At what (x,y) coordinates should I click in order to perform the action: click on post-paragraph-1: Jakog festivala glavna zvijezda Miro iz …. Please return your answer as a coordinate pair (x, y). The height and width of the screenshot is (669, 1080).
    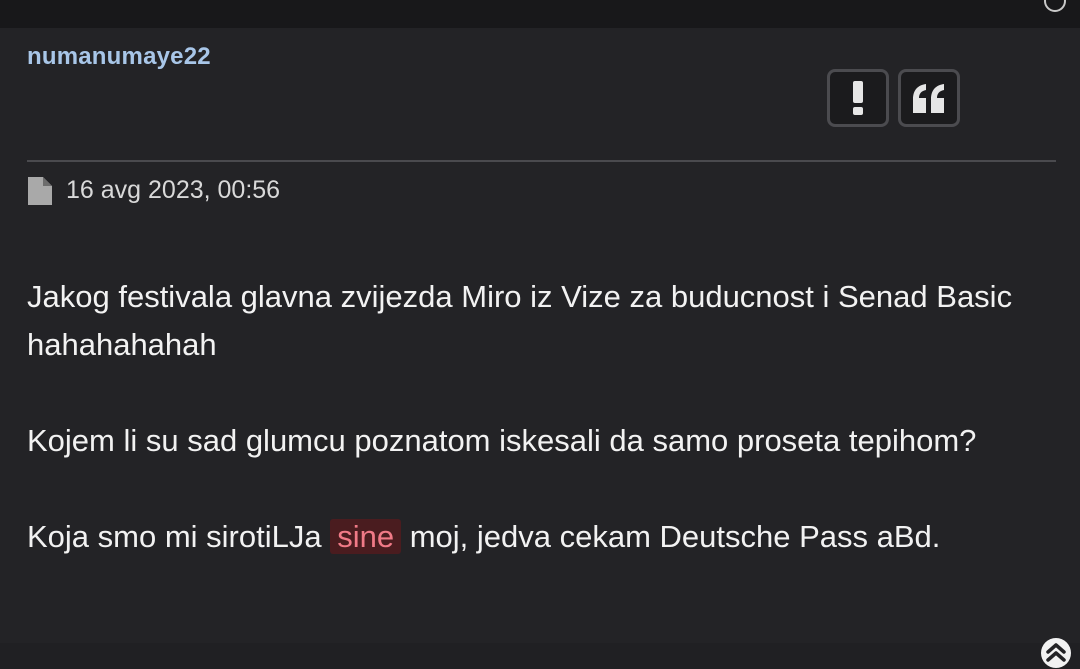
    Looking at the image, I should click on (520, 320).